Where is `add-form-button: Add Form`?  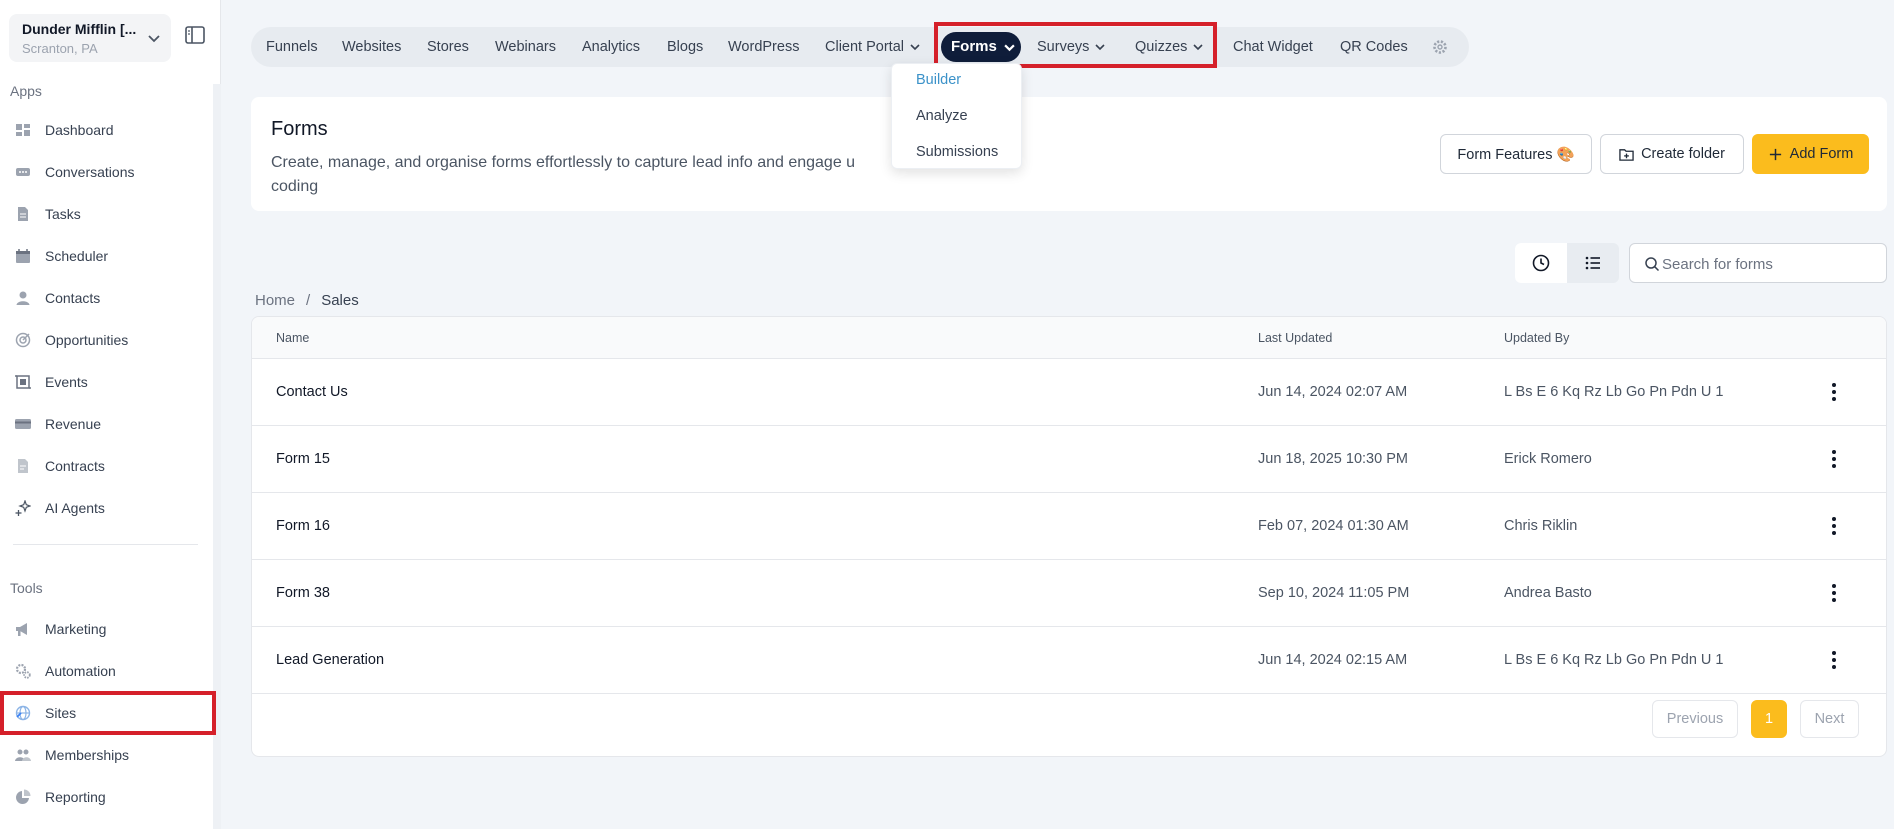
add-form-button: Add Form is located at coordinates (1810, 154).